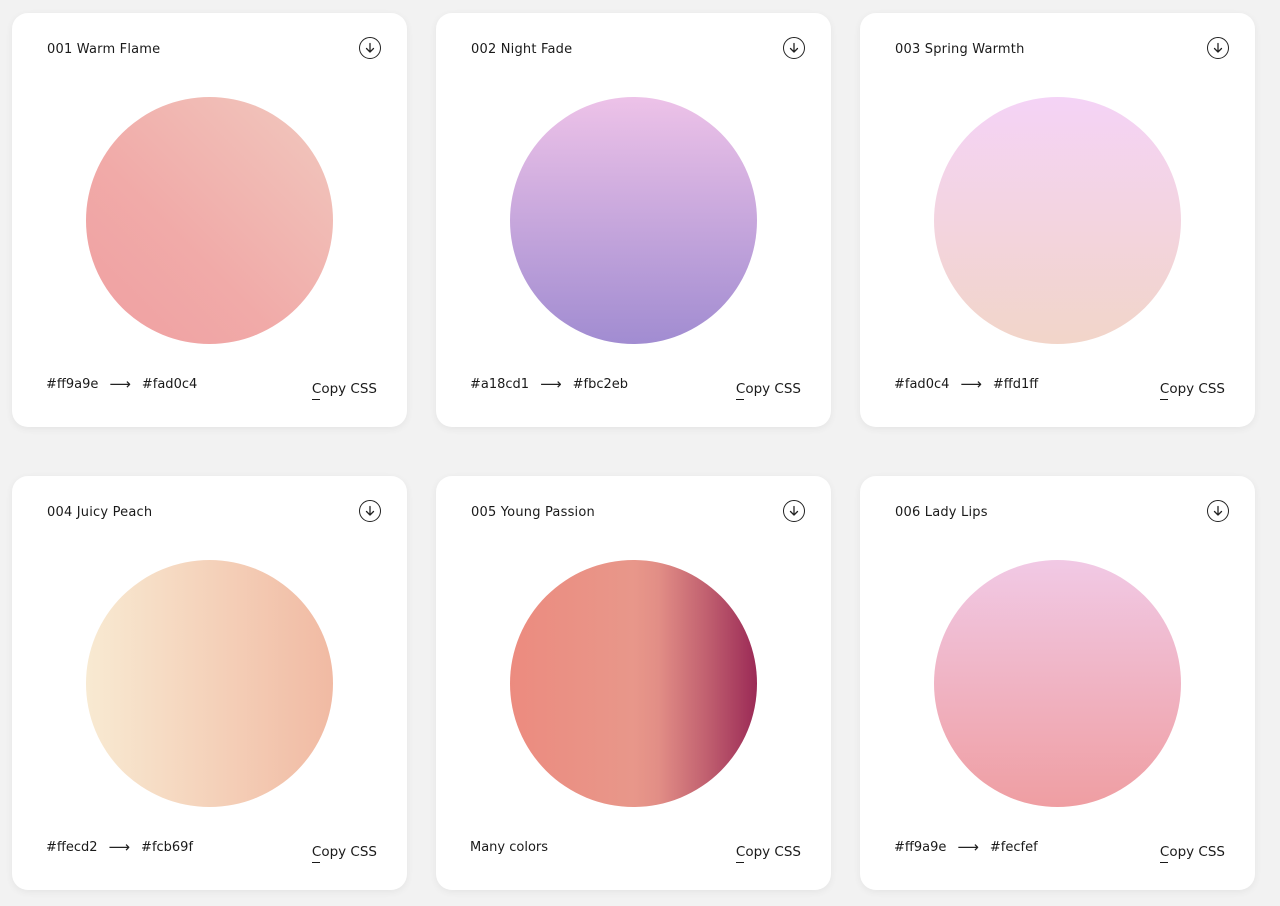 The width and height of the screenshot is (1280, 906). What do you see at coordinates (167, 847) in the screenshot?
I see `color-to: #fcb69f` at bounding box center [167, 847].